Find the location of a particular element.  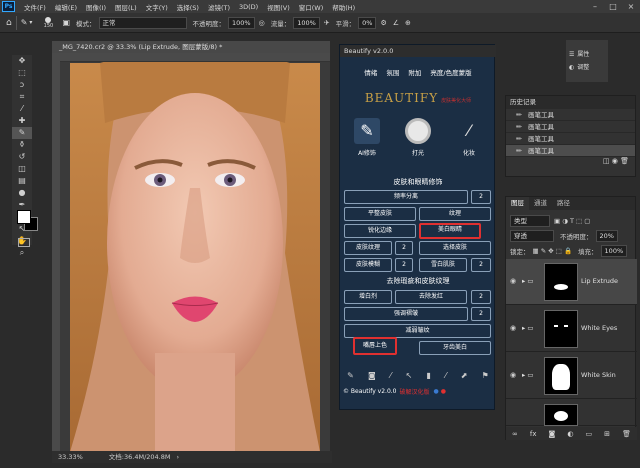

teeth-whiten-button: 牙齿美白 is located at coordinates (455, 348).